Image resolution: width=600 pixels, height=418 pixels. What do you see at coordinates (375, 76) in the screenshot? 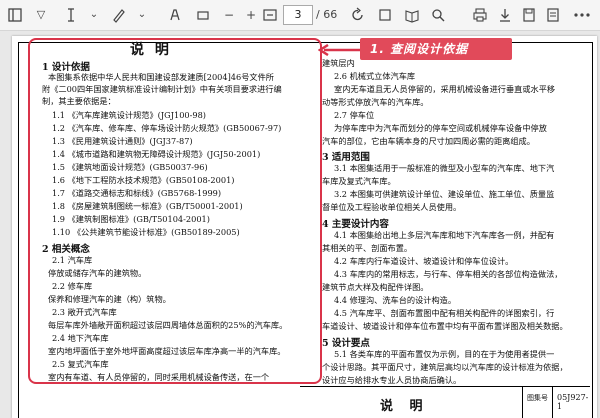
I see `right-line: 2.6 机械式立体汽车库` at bounding box center [375, 76].